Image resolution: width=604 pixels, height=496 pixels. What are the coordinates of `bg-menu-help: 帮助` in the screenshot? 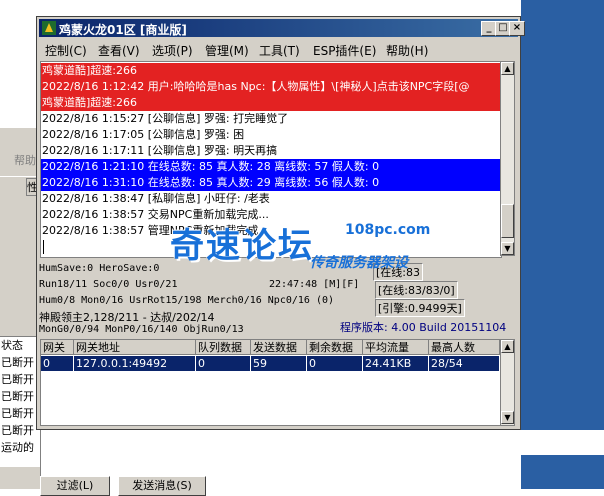 It's located at (18, 160).